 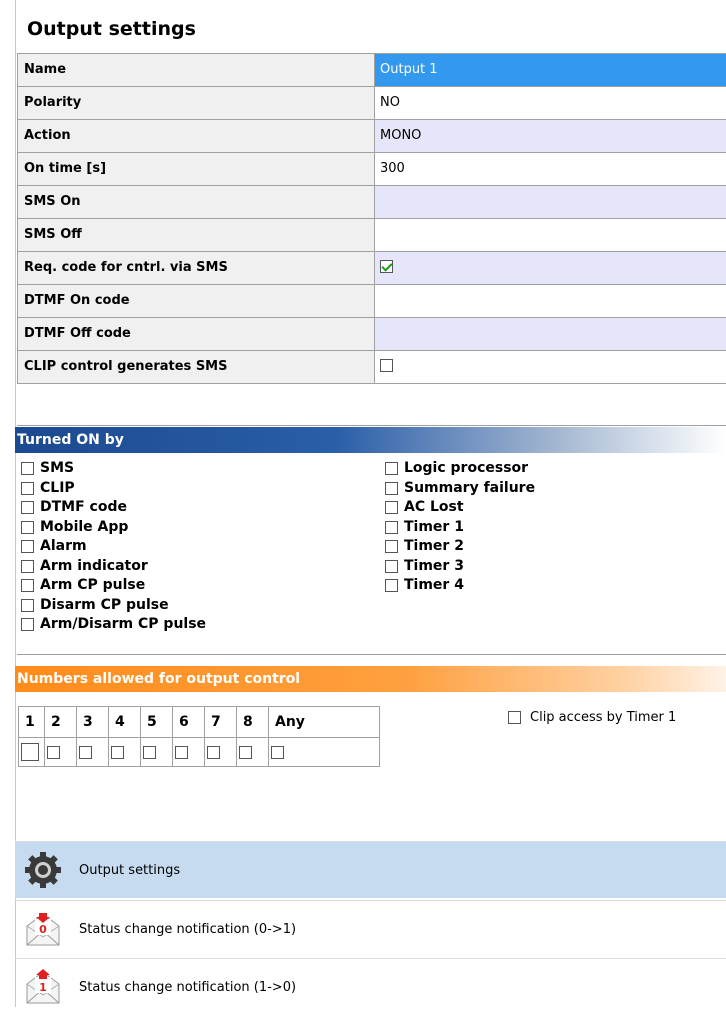 What do you see at coordinates (603, 717) in the screenshot?
I see `clip-timer-label: Clip access by Timer 1` at bounding box center [603, 717].